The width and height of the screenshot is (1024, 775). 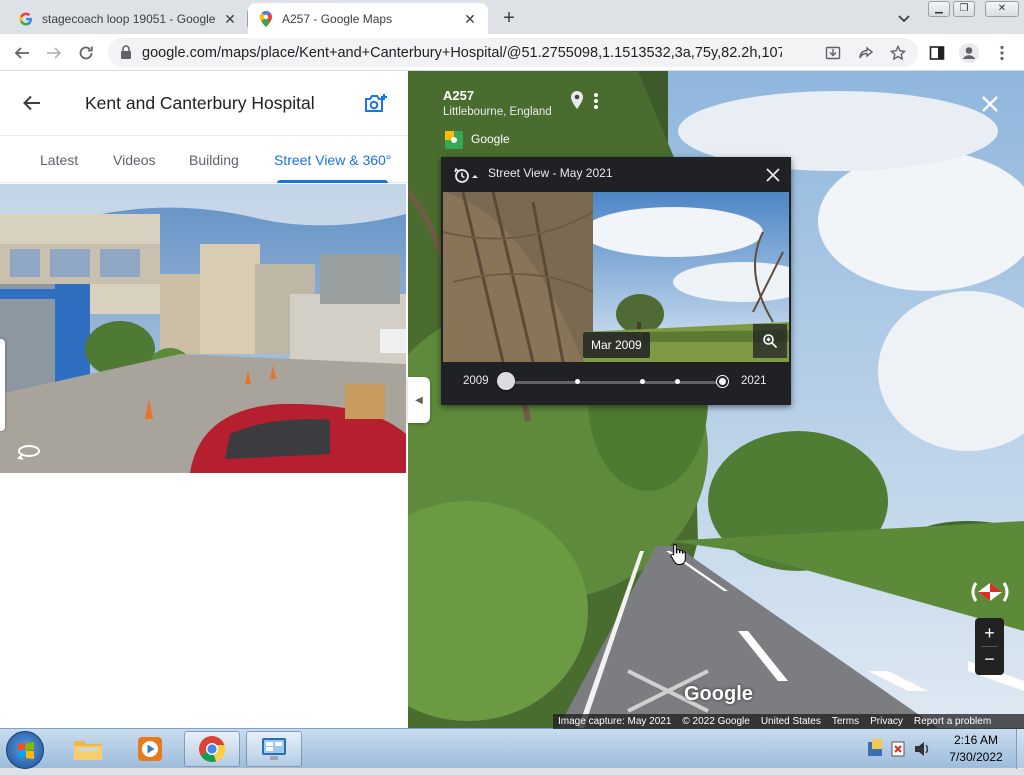 What do you see at coordinates (990, 104) in the screenshot?
I see `close-street-view-icon` at bounding box center [990, 104].